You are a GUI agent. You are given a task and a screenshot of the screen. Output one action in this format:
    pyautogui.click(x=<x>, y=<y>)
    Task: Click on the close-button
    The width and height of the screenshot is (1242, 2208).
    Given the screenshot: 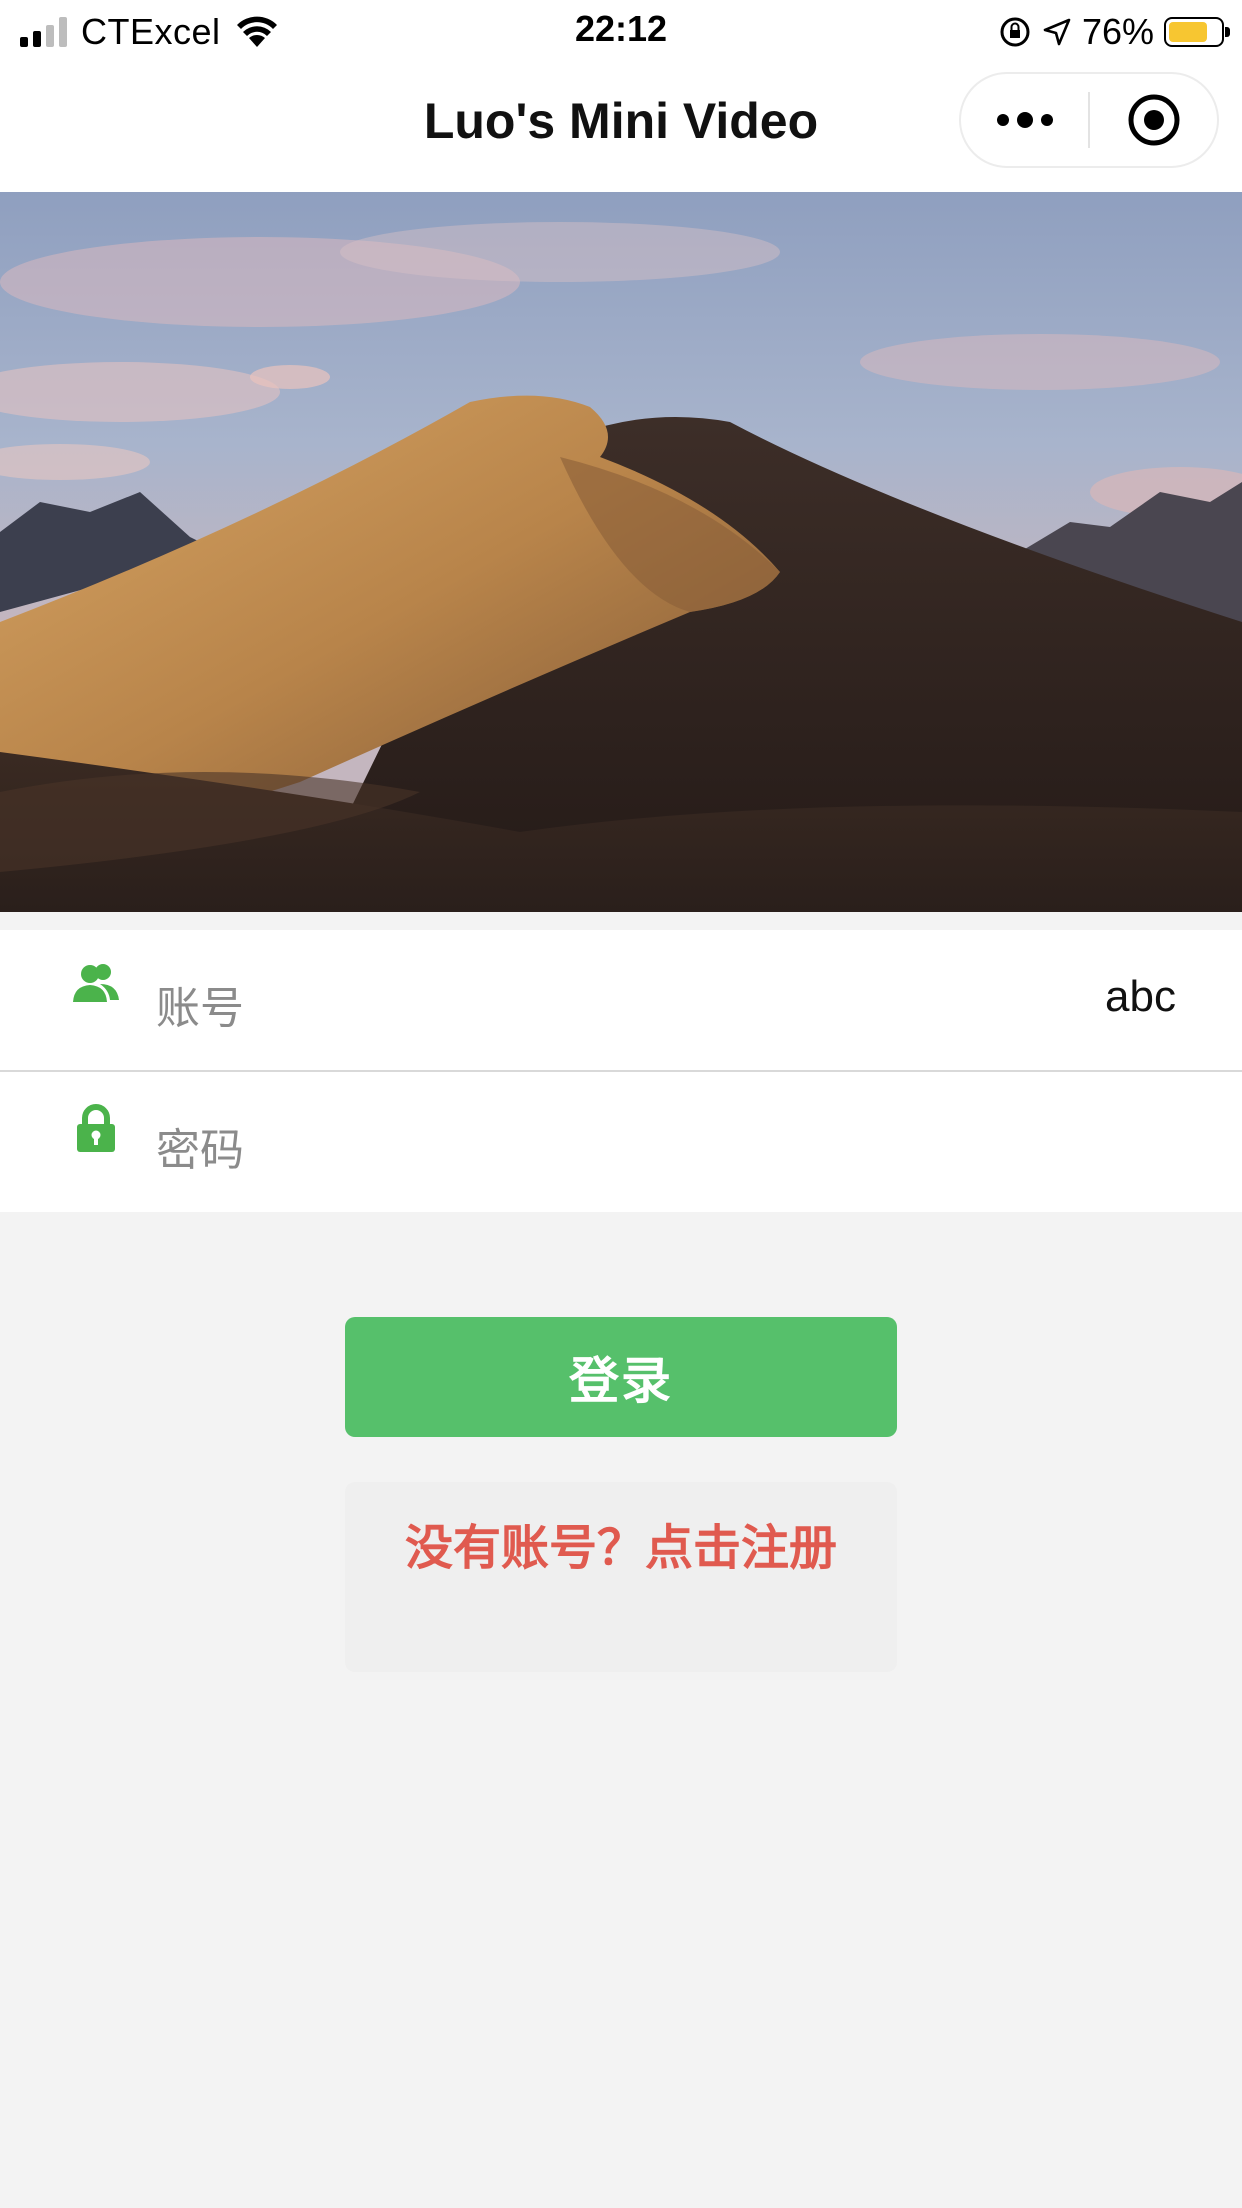 What is the action you would take?
    pyautogui.click(x=1153, y=120)
    